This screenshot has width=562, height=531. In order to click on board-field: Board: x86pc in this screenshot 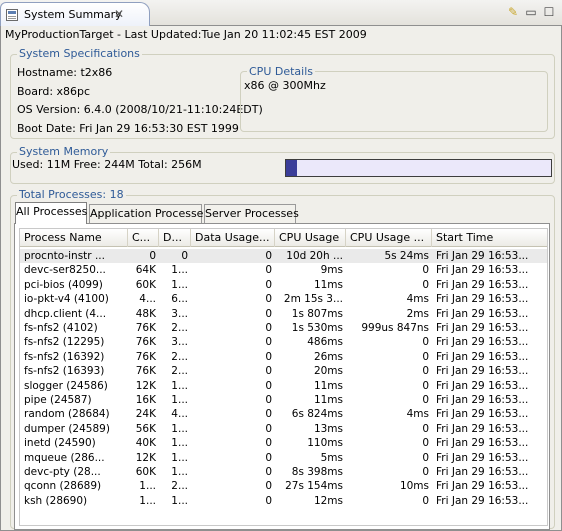, I will do `click(54, 91)`.